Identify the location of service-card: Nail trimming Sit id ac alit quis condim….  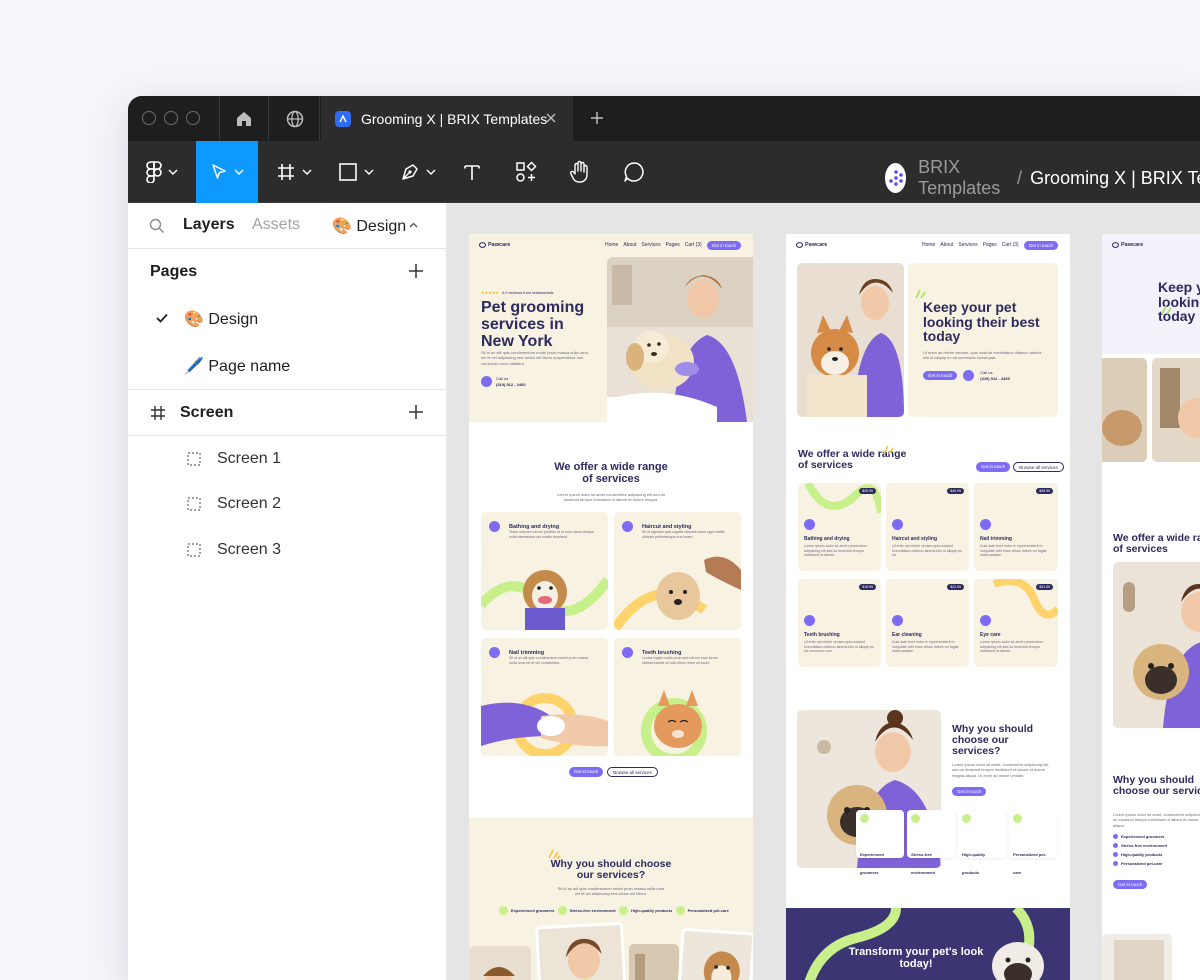
(544, 697).